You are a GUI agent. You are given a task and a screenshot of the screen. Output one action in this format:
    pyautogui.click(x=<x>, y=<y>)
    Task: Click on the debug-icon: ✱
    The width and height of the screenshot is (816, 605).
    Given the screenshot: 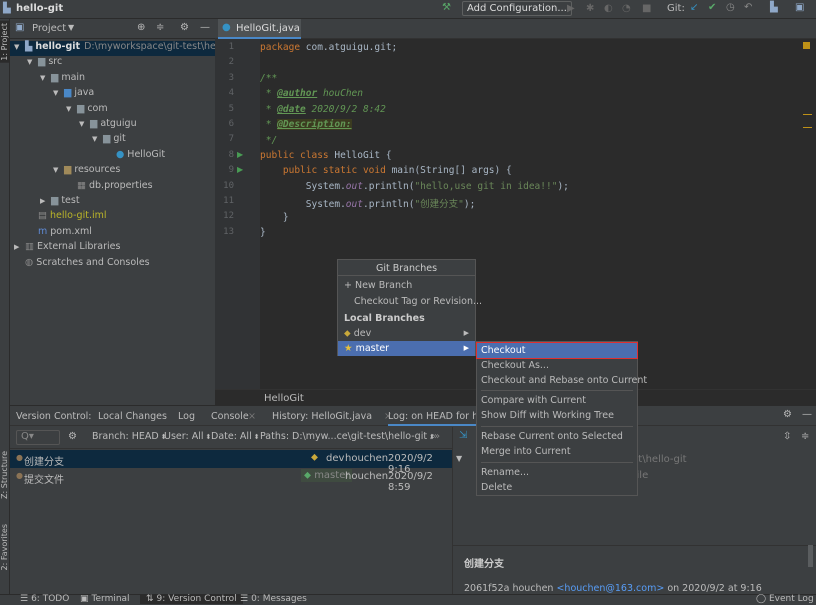 What is the action you would take?
    pyautogui.click(x=590, y=8)
    